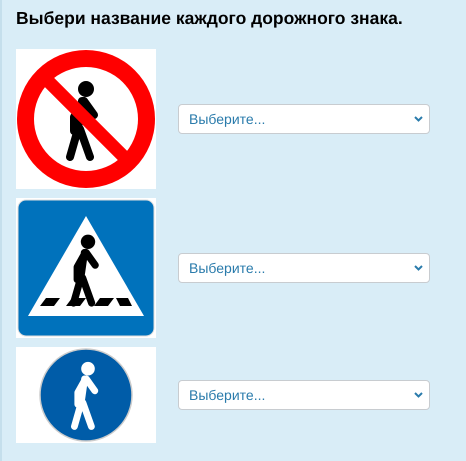  What do you see at coordinates (210, 18) in the screenshot?
I see `question-title: Выбери название каждого дорожного знака.` at bounding box center [210, 18].